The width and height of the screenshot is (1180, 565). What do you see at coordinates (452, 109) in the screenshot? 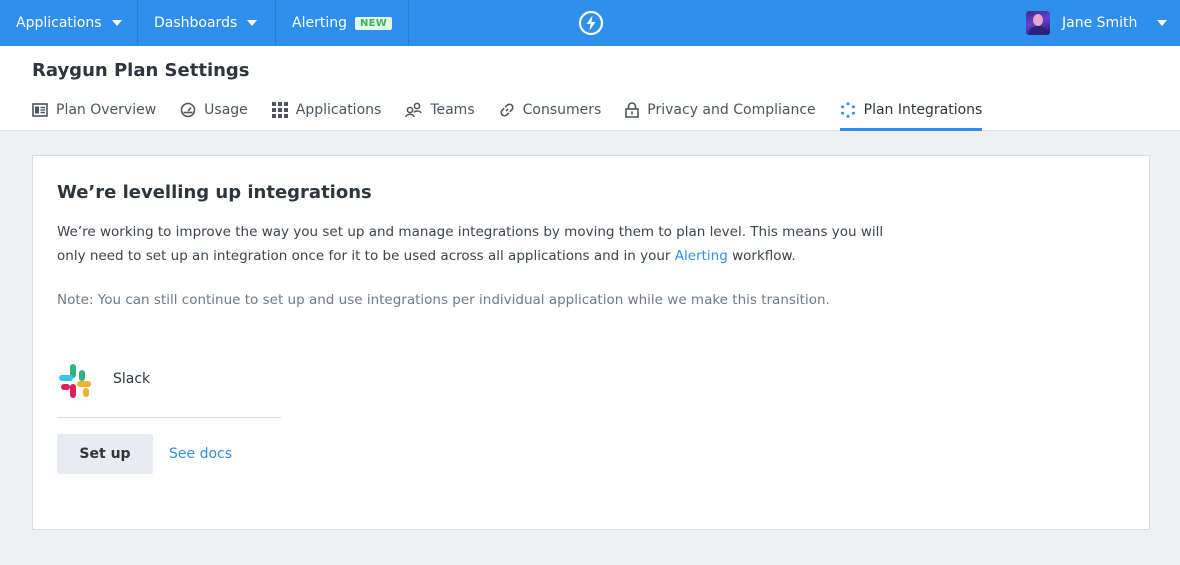
I see `tab-label: Teams` at bounding box center [452, 109].